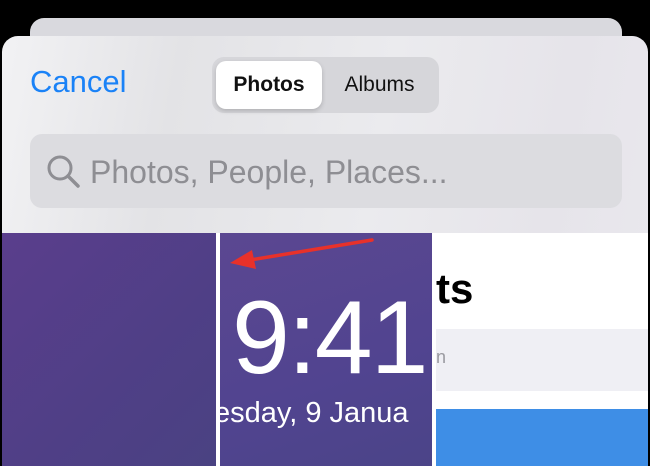  What do you see at coordinates (269, 85) in the screenshot?
I see `tab-photos: Photos` at bounding box center [269, 85].